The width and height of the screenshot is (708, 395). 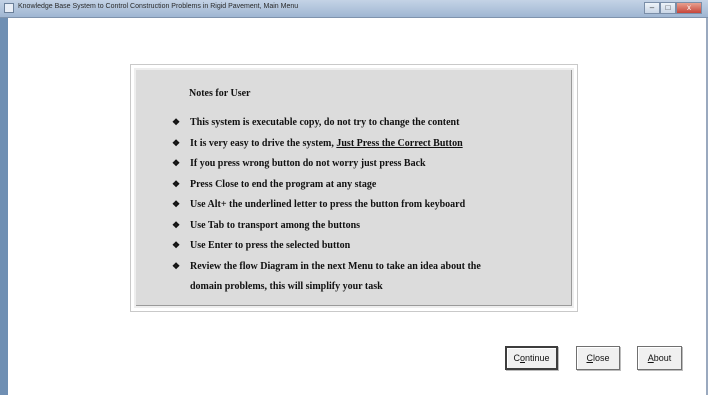 I want to click on continue-button: Co ntinue, so click(x=531, y=358).